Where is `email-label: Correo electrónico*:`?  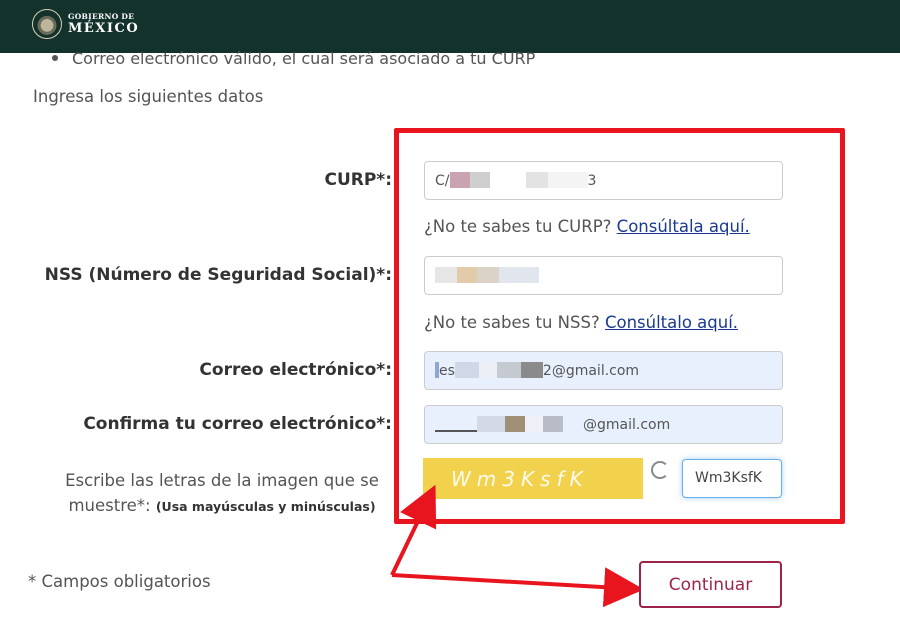 email-label: Correo electrónico*: is located at coordinates (295, 370).